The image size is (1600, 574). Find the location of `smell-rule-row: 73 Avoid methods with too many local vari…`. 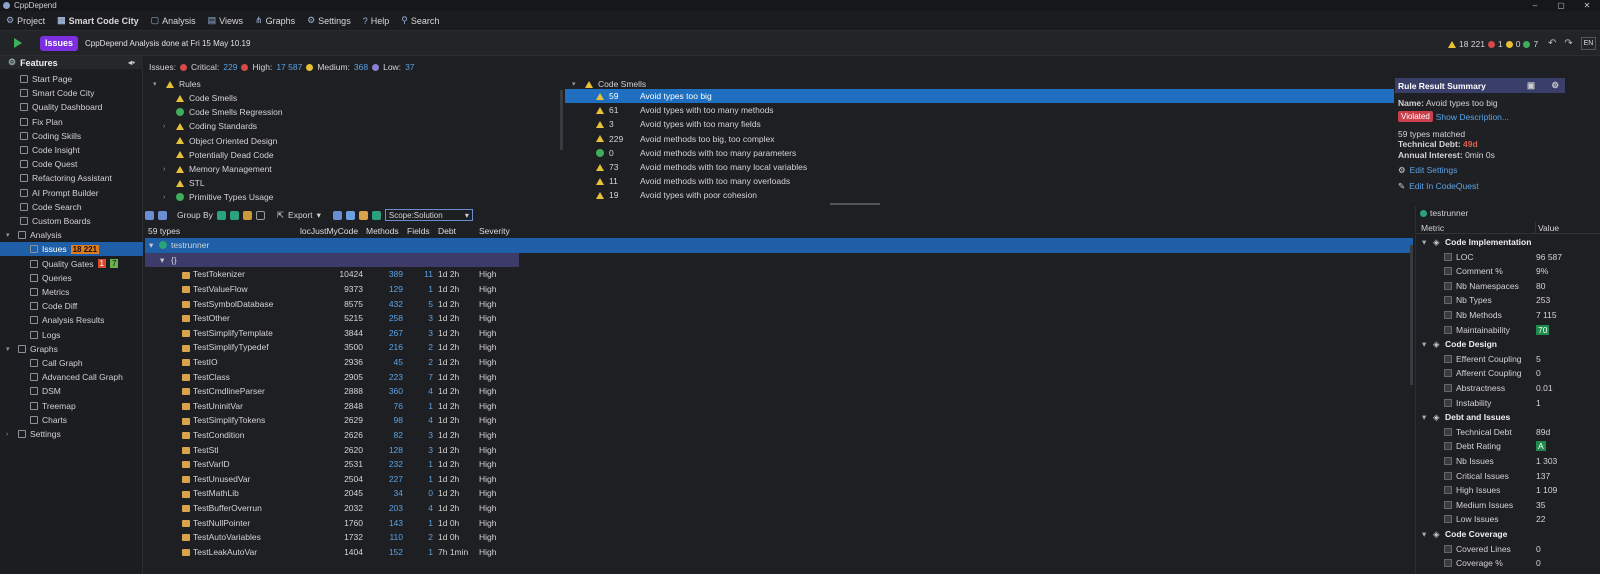

smell-rule-row: 73 Avoid methods with too many local vari… is located at coordinates (979, 167).